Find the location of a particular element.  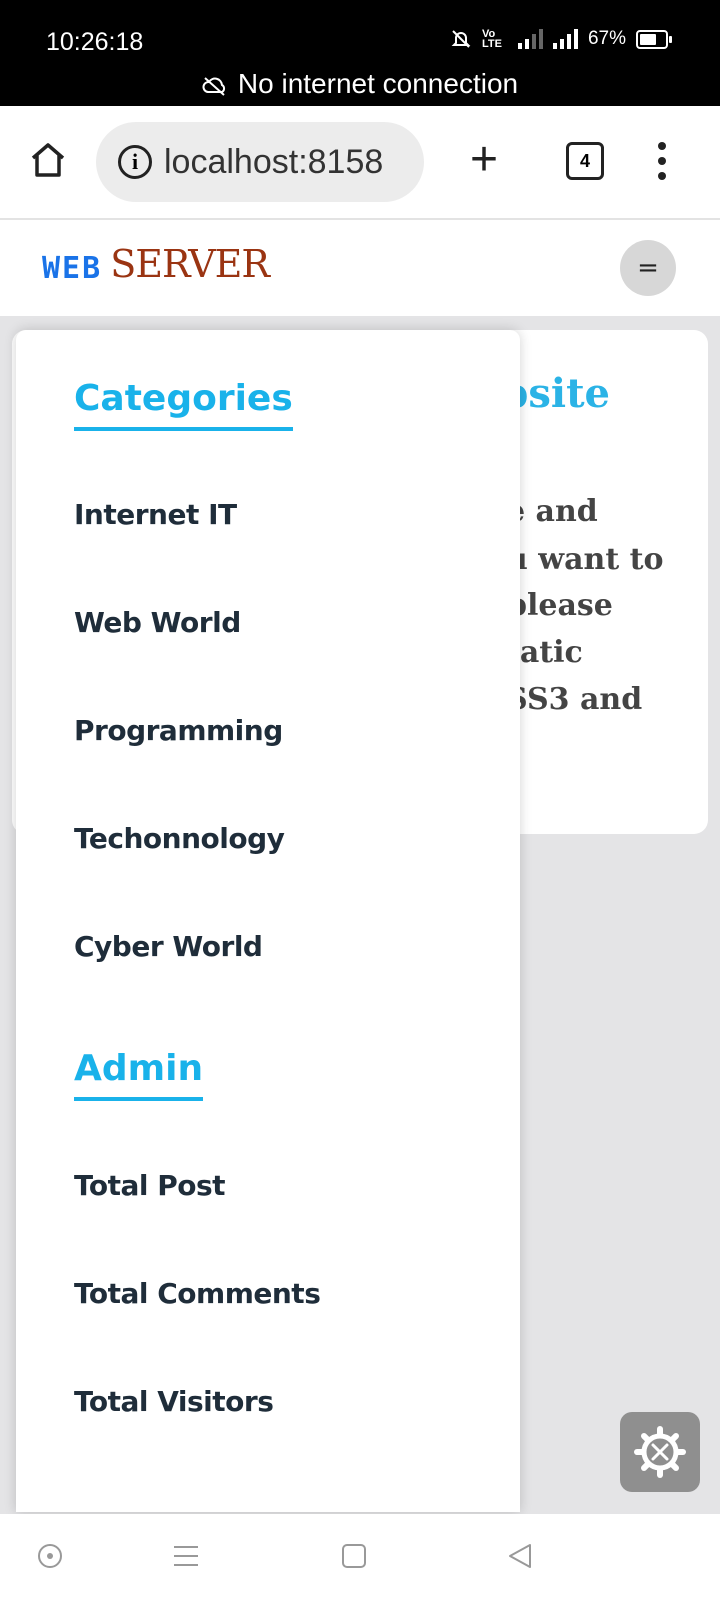

cloud-off-icon is located at coordinates (213, 86).